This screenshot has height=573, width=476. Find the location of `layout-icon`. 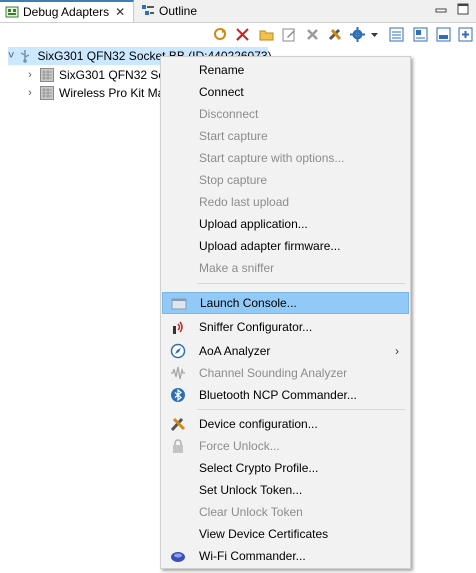

layout-icon is located at coordinates (420, 34).